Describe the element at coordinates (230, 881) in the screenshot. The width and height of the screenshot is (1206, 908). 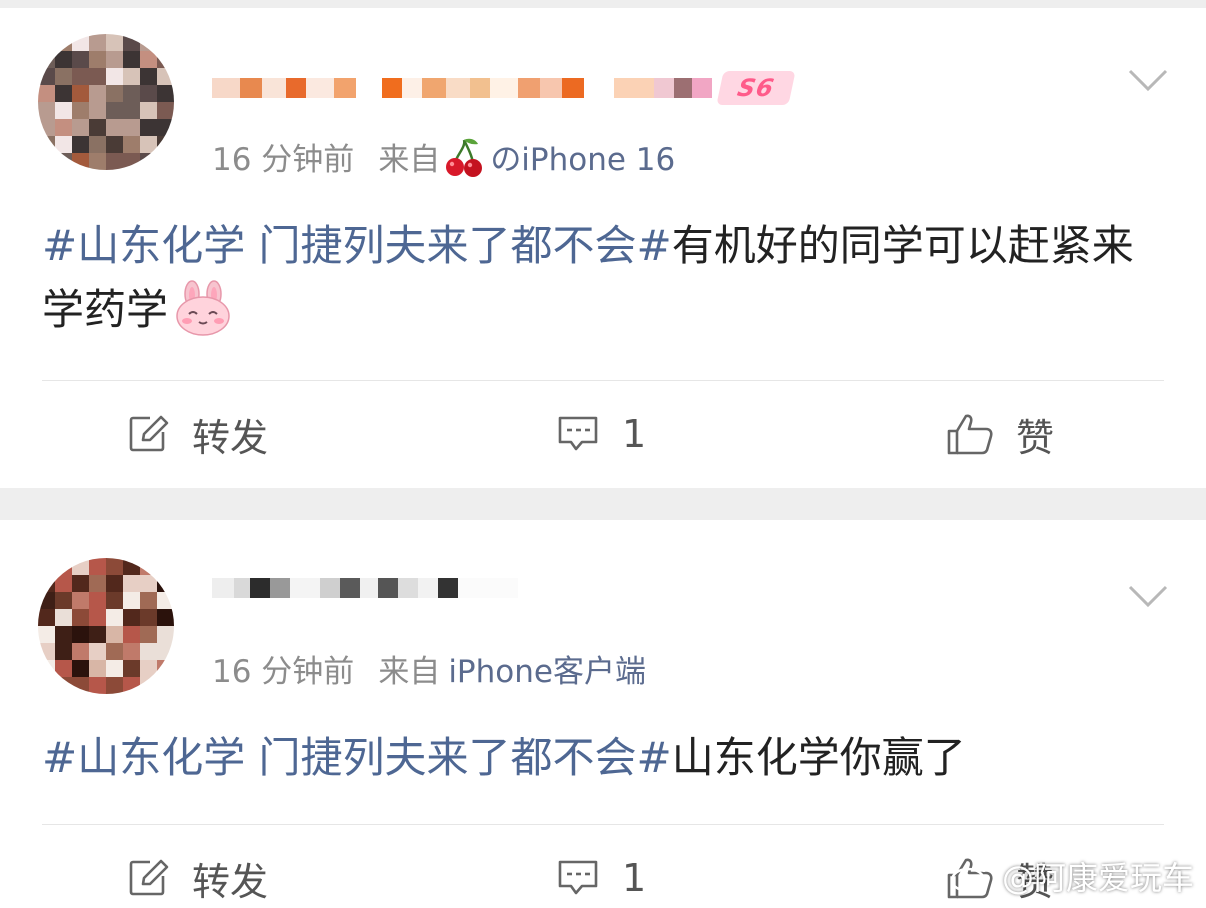
I see `repost-label: 转发` at that location.